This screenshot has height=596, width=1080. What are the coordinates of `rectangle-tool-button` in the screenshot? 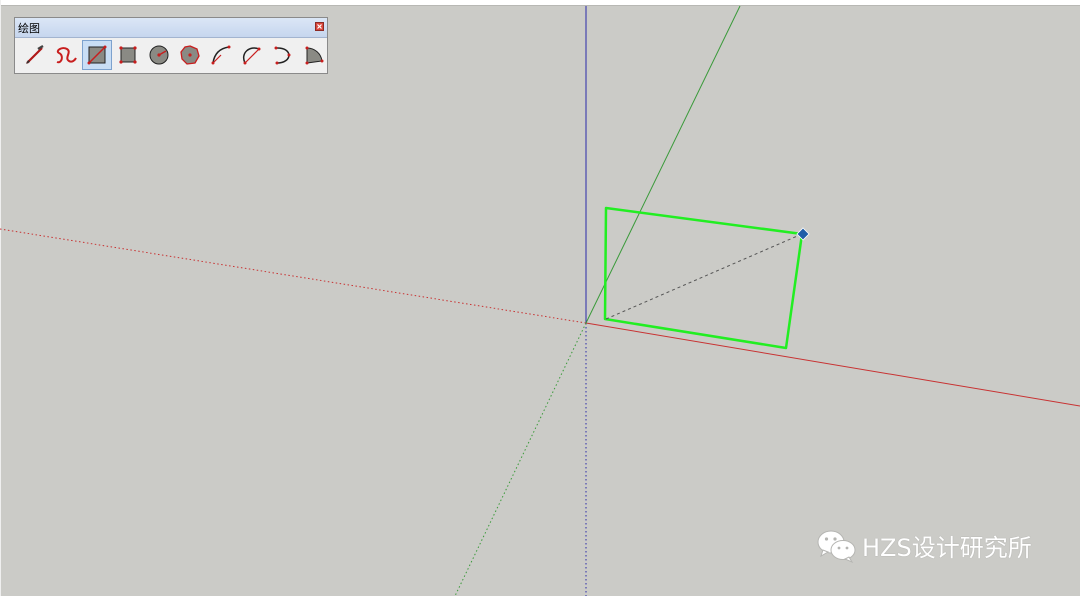 It's located at (97, 55).